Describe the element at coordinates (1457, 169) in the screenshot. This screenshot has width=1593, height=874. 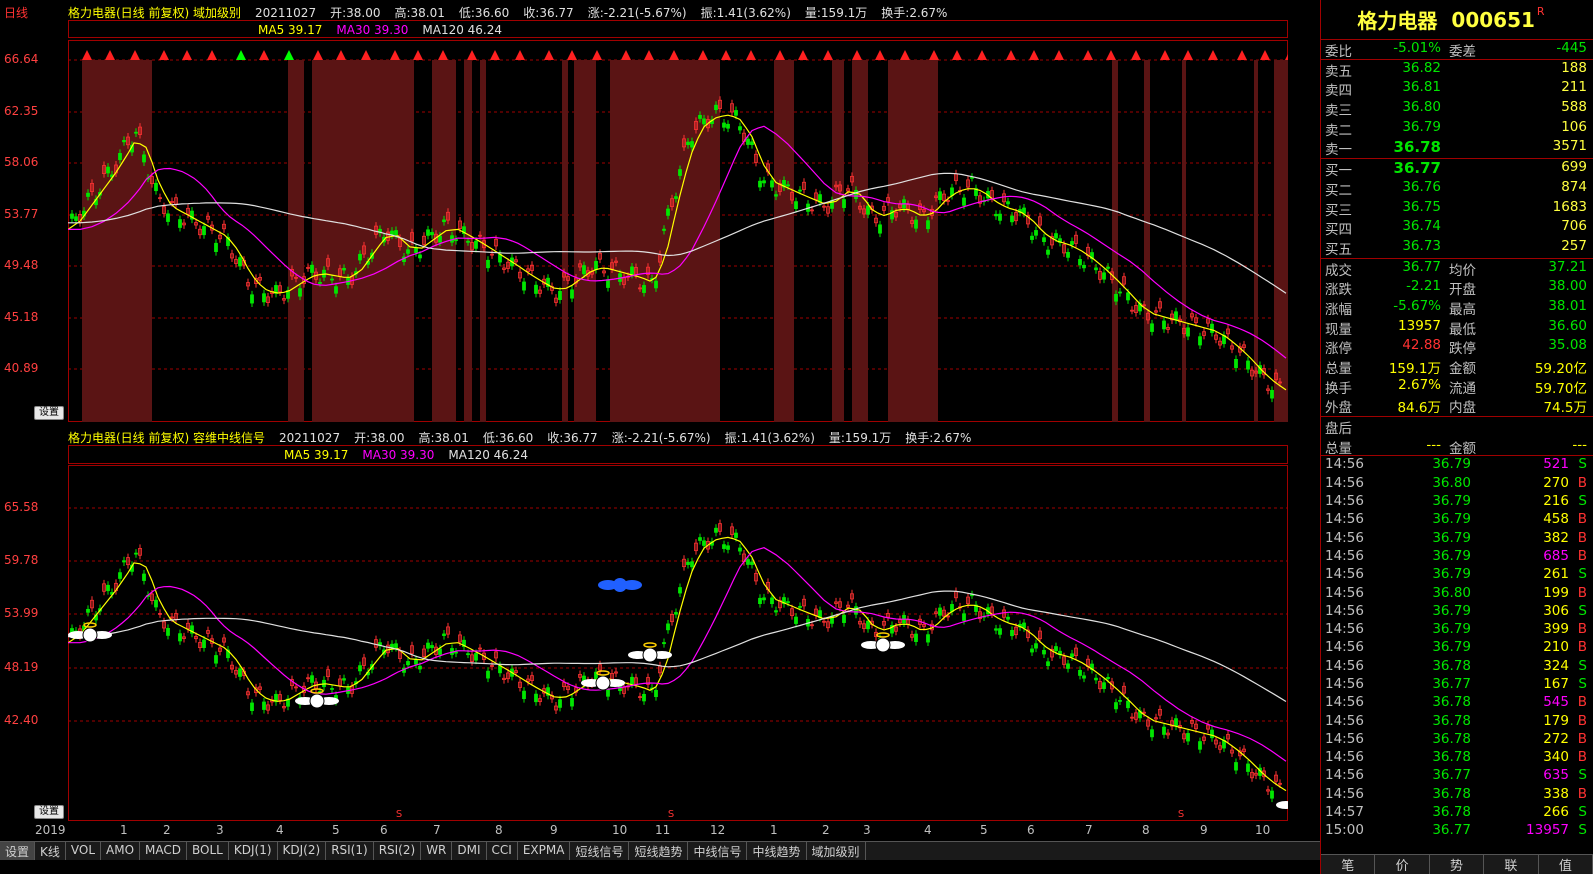
I see `bid-row: 买一 36.77 699` at that location.